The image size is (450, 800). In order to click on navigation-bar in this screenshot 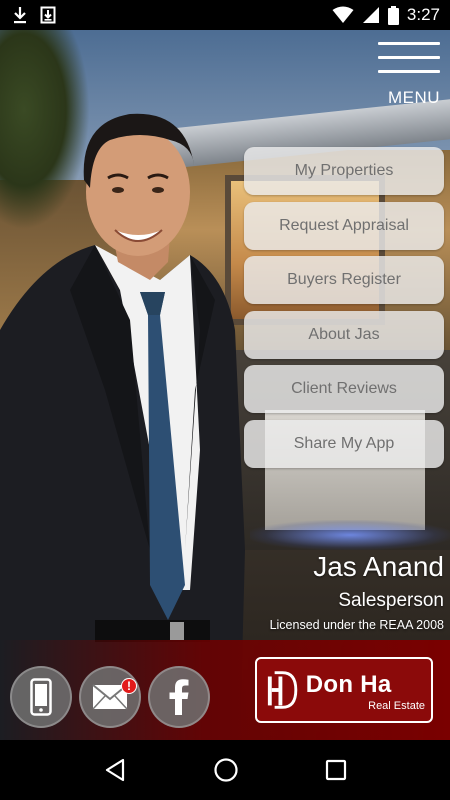, I will do `click(225, 770)`.